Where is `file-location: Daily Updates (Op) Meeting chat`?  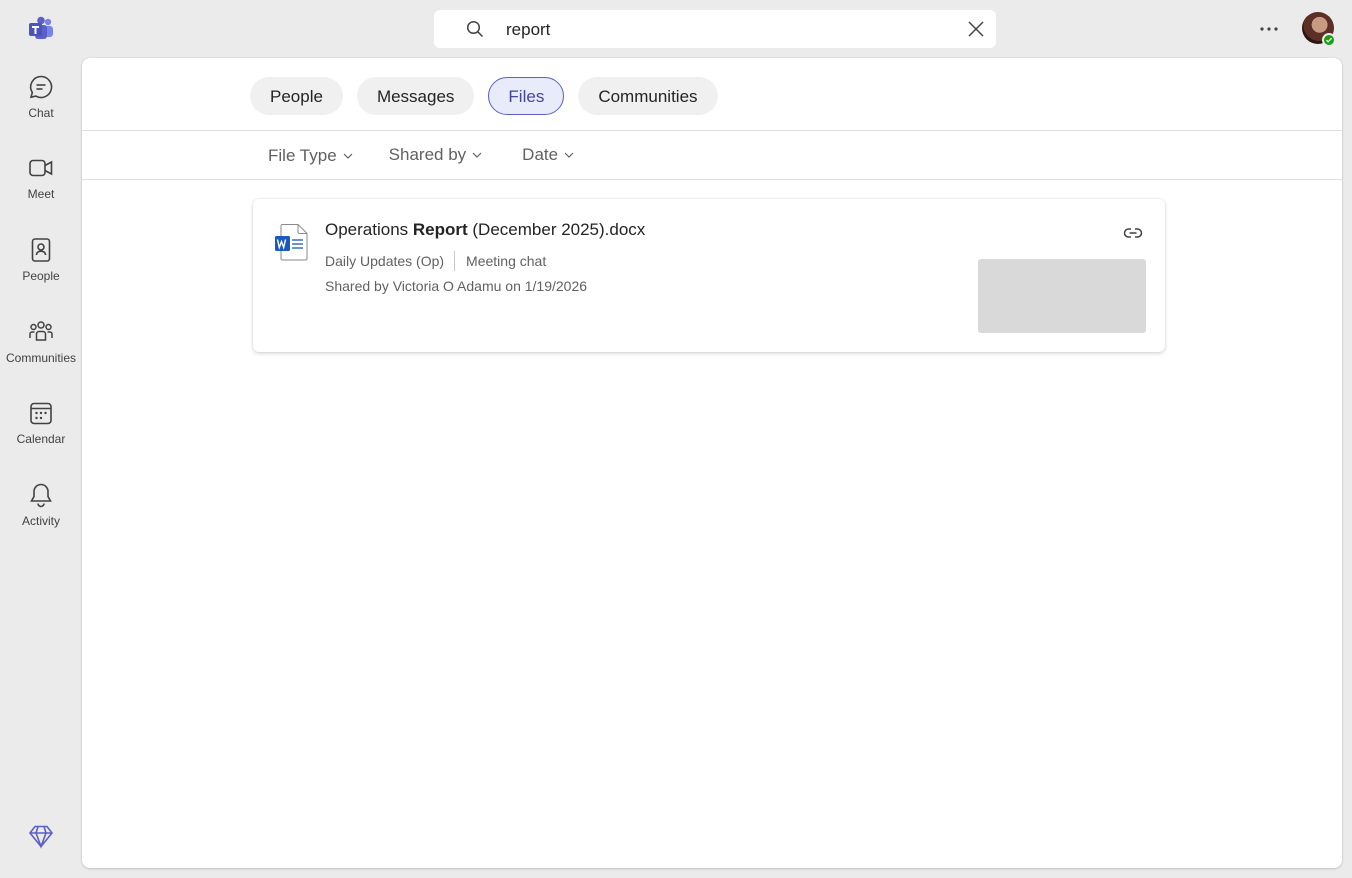
file-location: Daily Updates (Op) Meeting chat is located at coordinates (435, 261).